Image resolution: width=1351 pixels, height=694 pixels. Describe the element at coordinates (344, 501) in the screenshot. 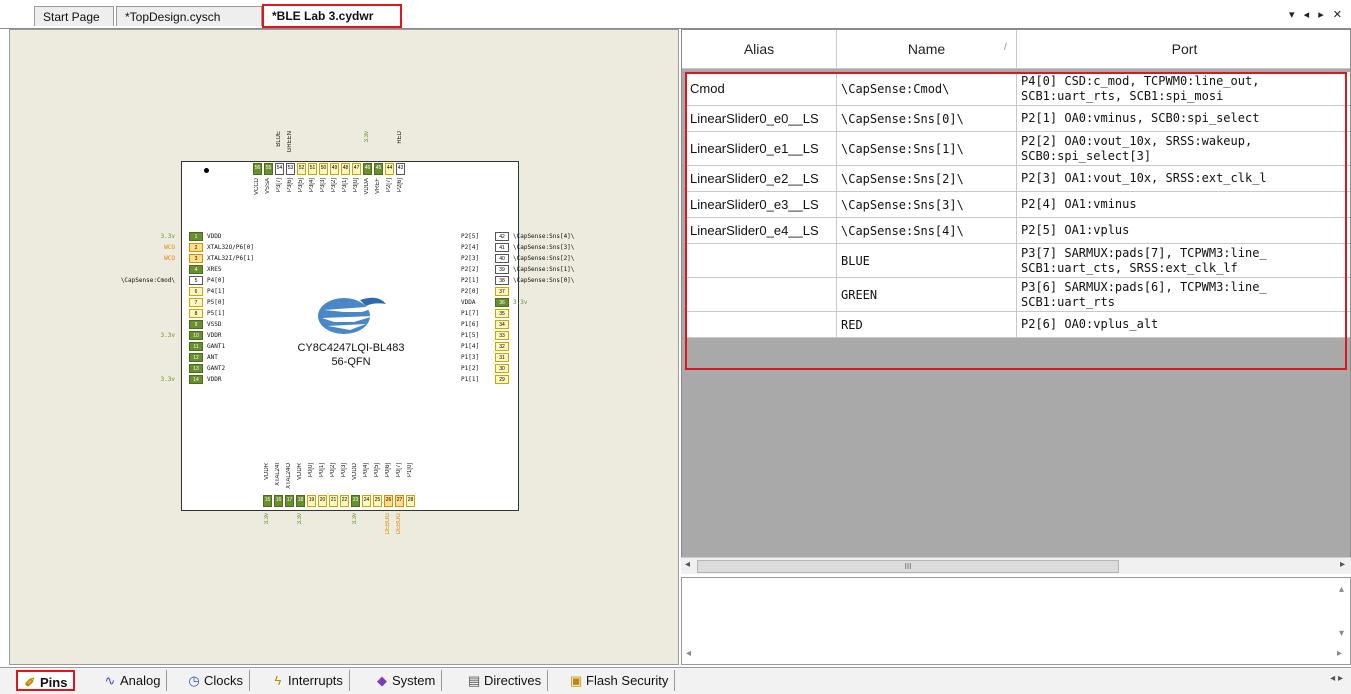

I see `pin-number: 22` at that location.